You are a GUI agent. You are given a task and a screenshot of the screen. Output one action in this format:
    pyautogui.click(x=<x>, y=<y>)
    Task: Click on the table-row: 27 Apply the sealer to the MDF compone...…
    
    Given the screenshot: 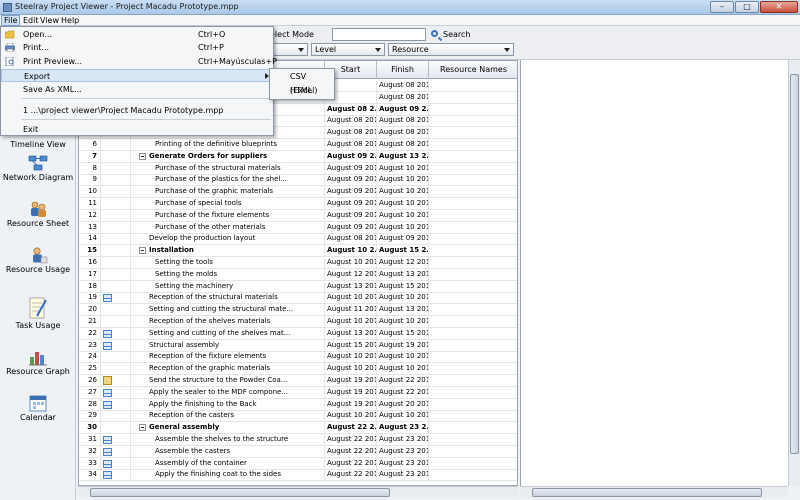 What is the action you would take?
    pyautogui.click(x=298, y=392)
    